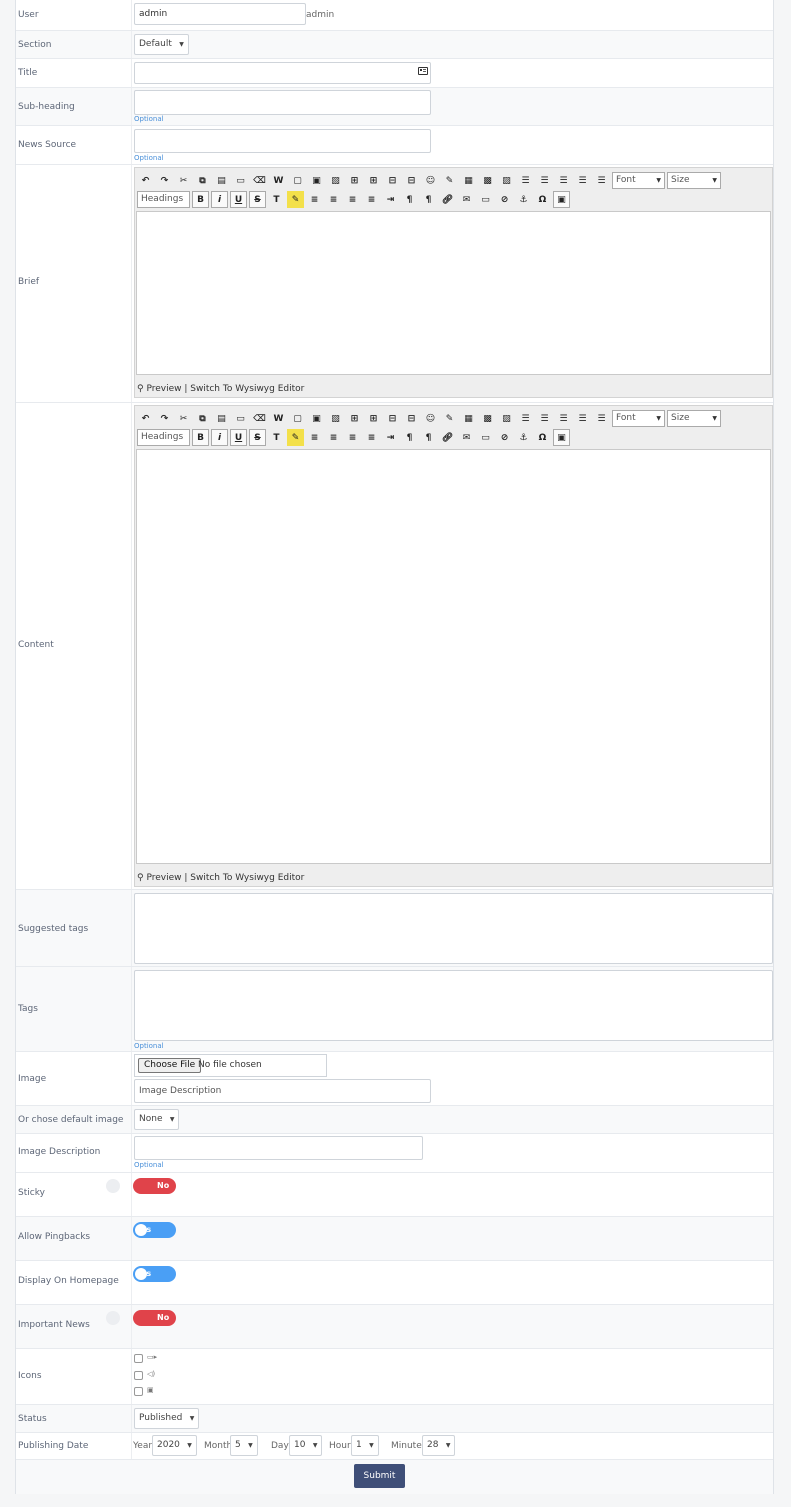 The image size is (791, 1507). What do you see at coordinates (282, 1091) in the screenshot?
I see `image-description-input: Image Description` at bounding box center [282, 1091].